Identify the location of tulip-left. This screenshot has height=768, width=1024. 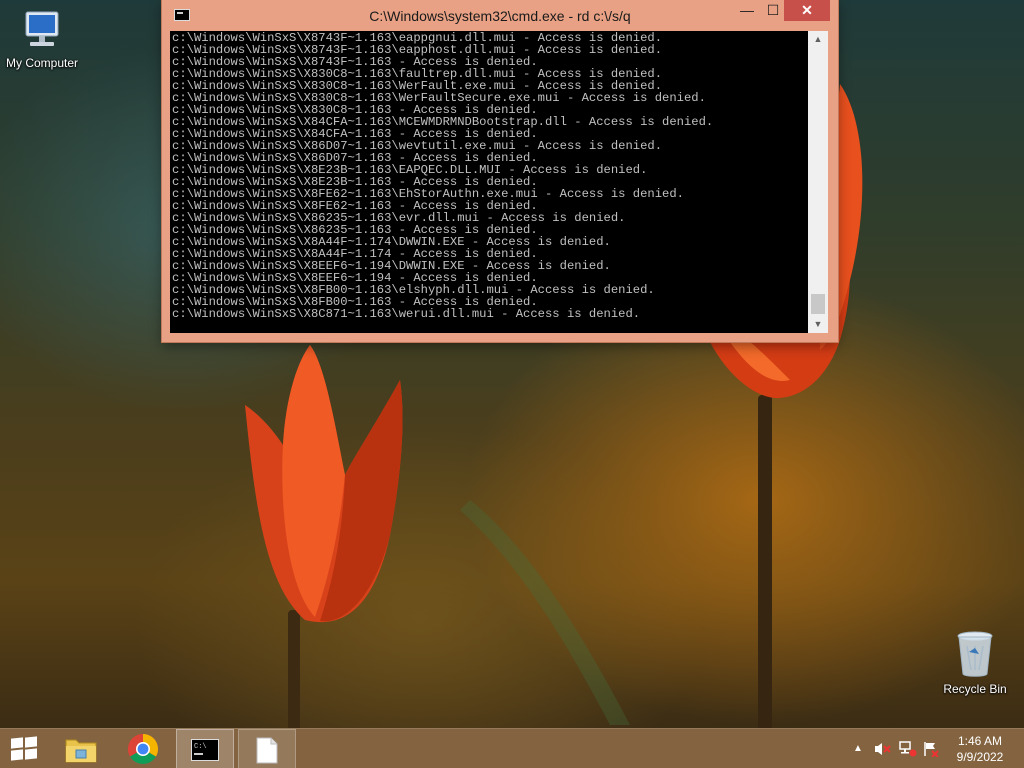
(324, 484).